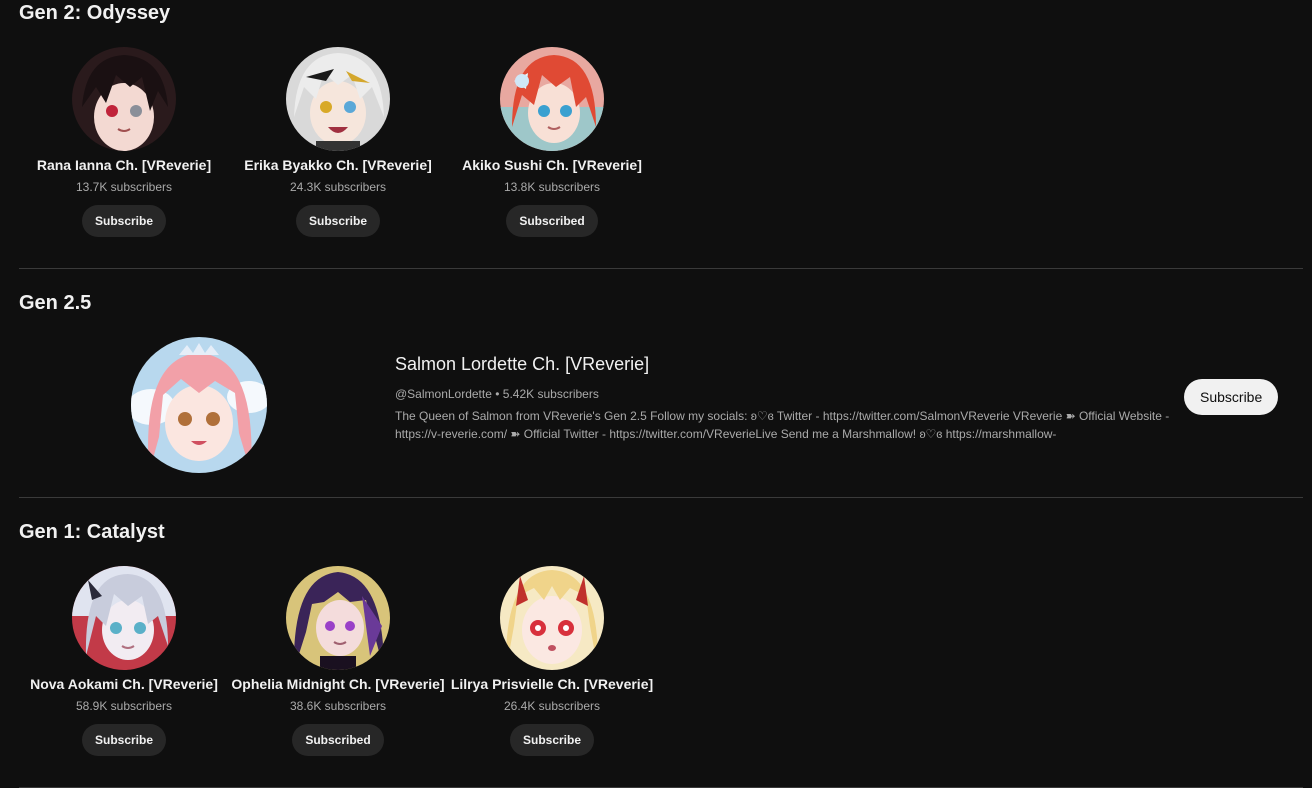 The height and width of the screenshot is (788, 1312). What do you see at coordinates (552, 165) in the screenshot?
I see `channel-name: Akiko Sushi Ch. [VReverie]` at bounding box center [552, 165].